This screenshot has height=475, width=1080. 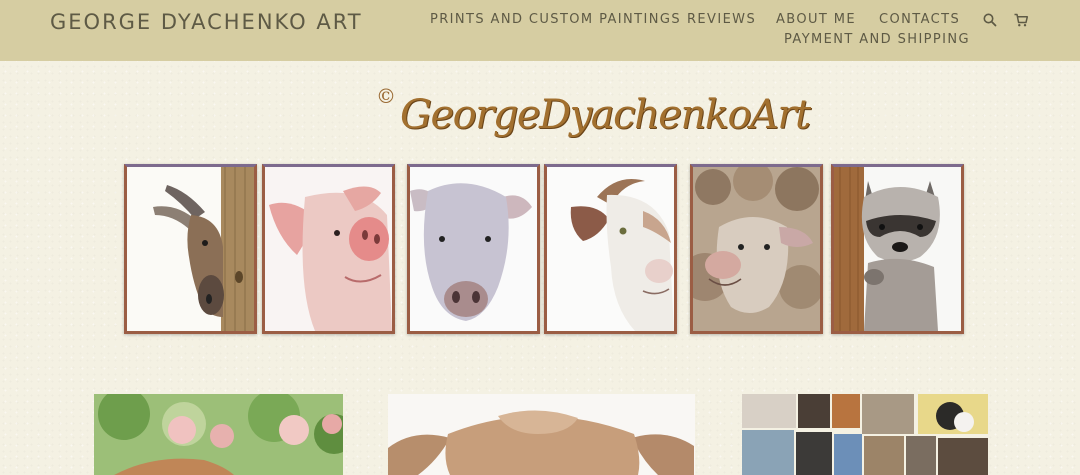 I want to click on gallery-tile-floral, so click(x=218, y=434).